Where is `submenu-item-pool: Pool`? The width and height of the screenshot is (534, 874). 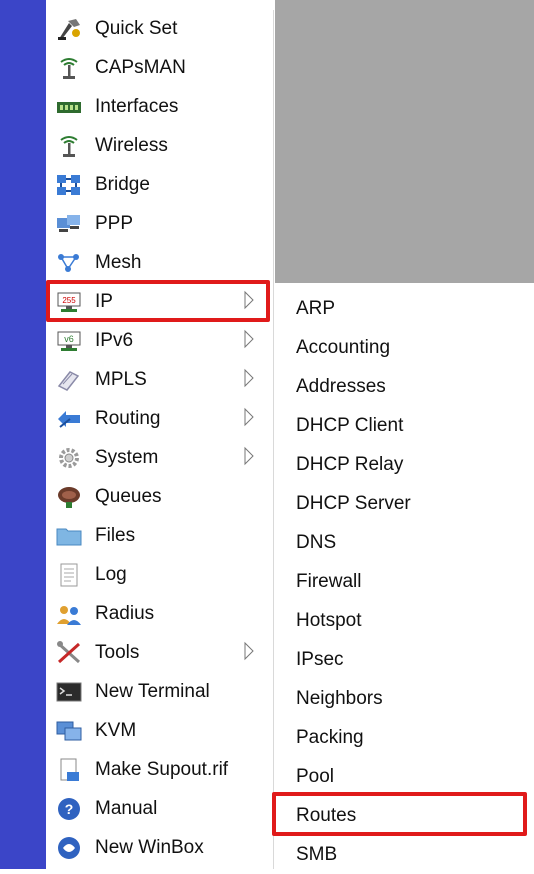 submenu-item-pool: Pool is located at coordinates (404, 776).